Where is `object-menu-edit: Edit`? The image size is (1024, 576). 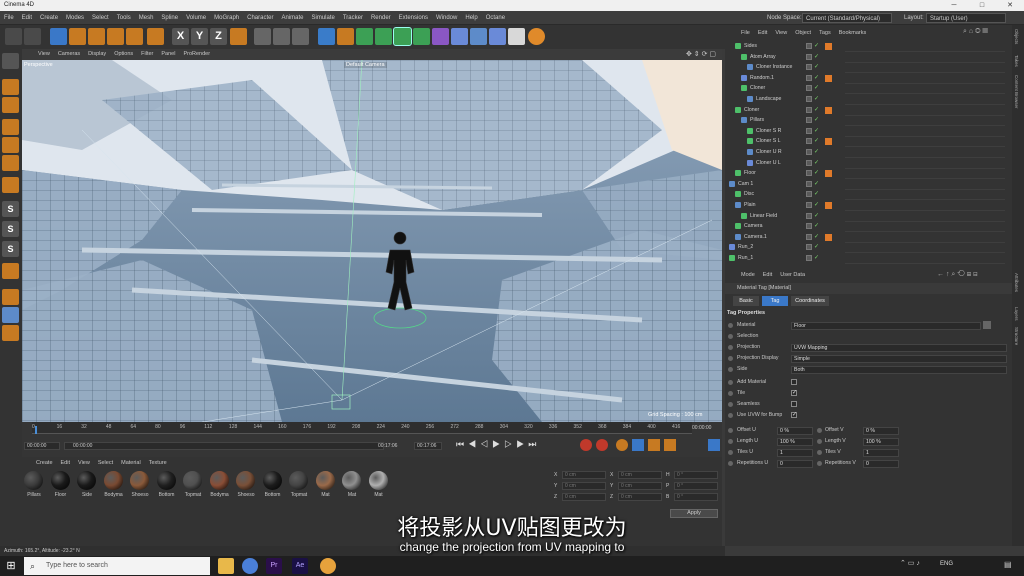
object-menu-edit: Edit is located at coordinates (762, 33).